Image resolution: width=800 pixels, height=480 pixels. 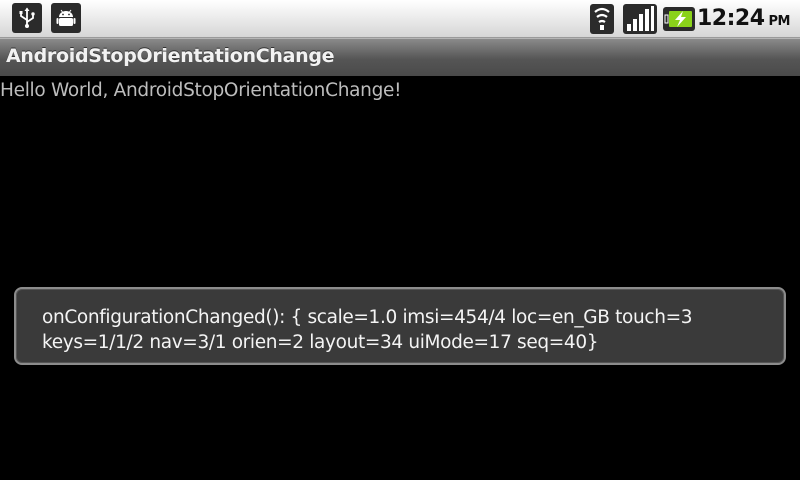 What do you see at coordinates (679, 19) in the screenshot?
I see `battery-charging-icon` at bounding box center [679, 19].